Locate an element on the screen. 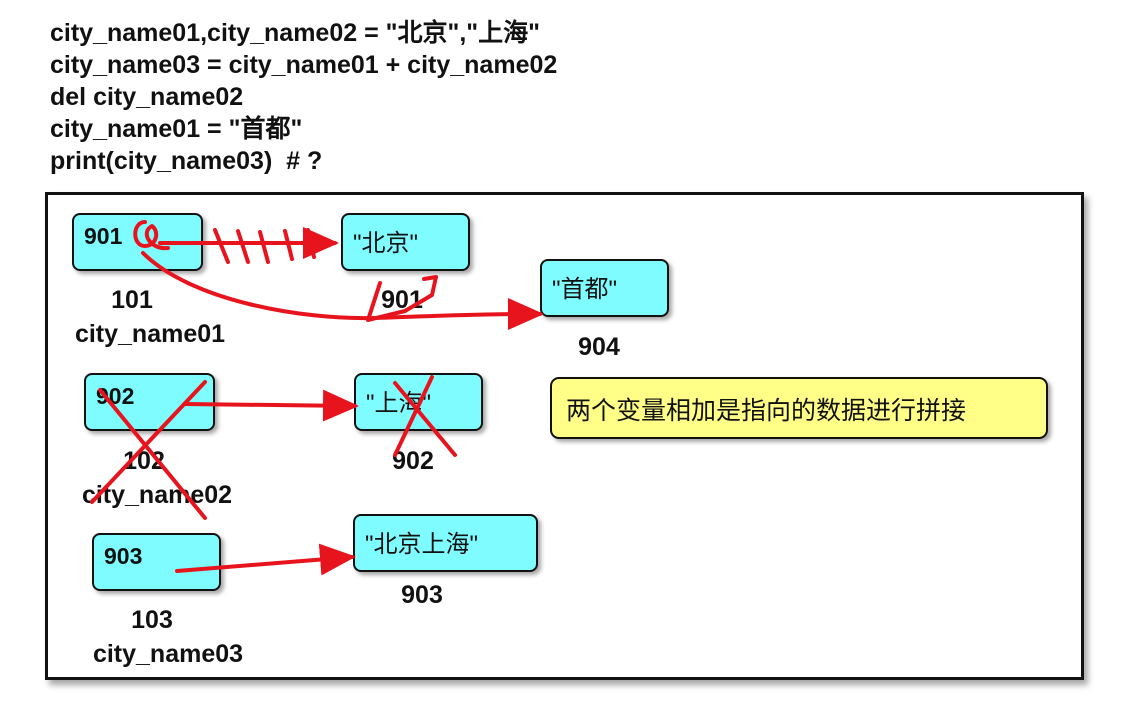 The width and height of the screenshot is (1131, 725). cross-out-variable is located at coordinates (152, 454).